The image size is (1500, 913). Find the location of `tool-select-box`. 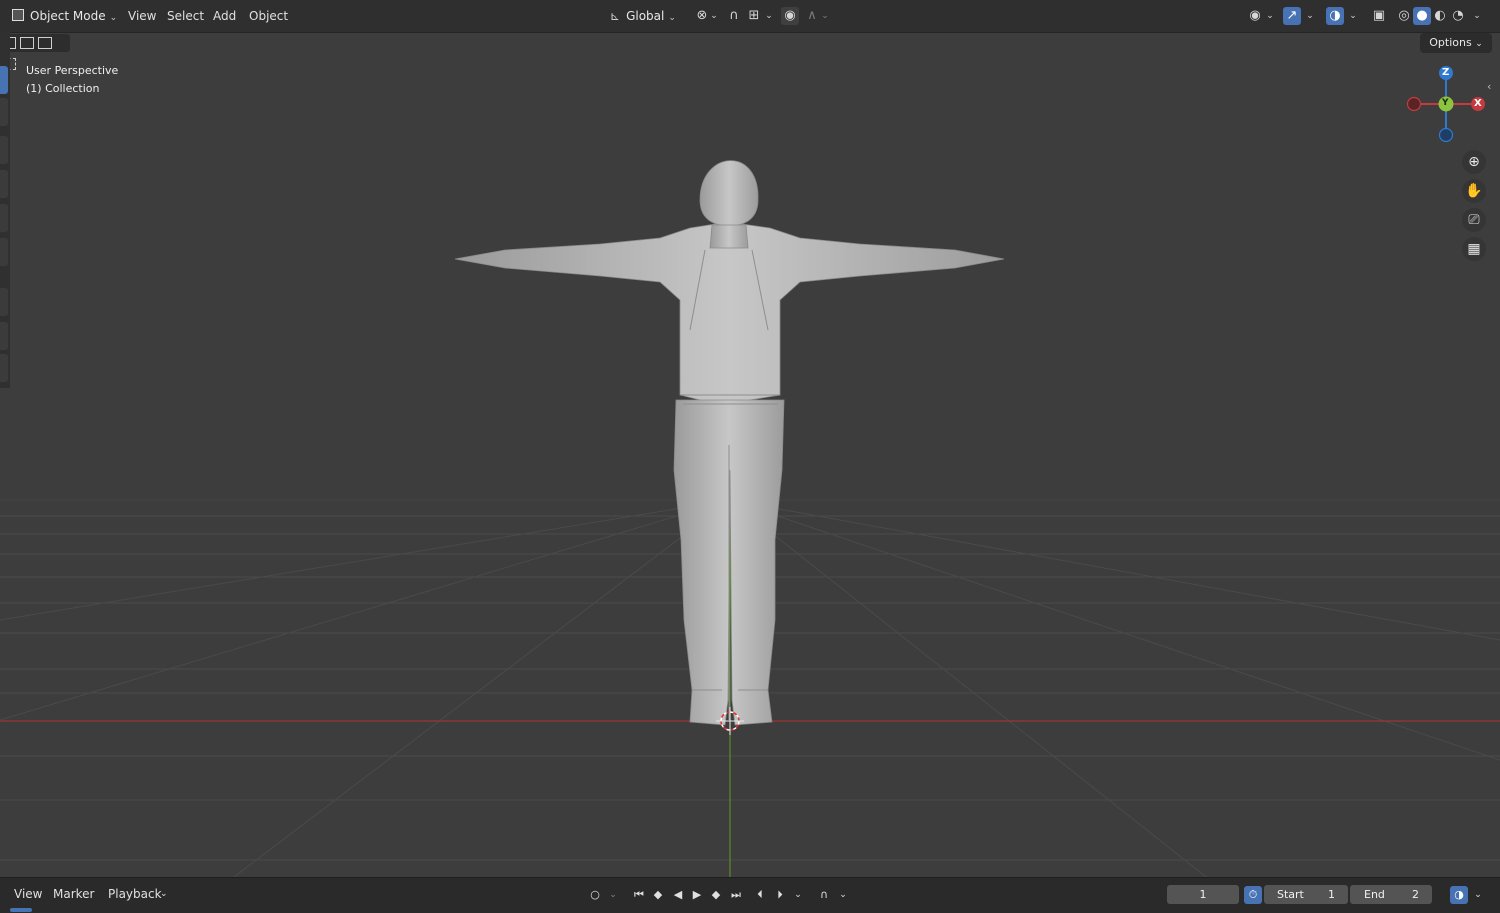

tool-select-box is located at coordinates (4, 80).